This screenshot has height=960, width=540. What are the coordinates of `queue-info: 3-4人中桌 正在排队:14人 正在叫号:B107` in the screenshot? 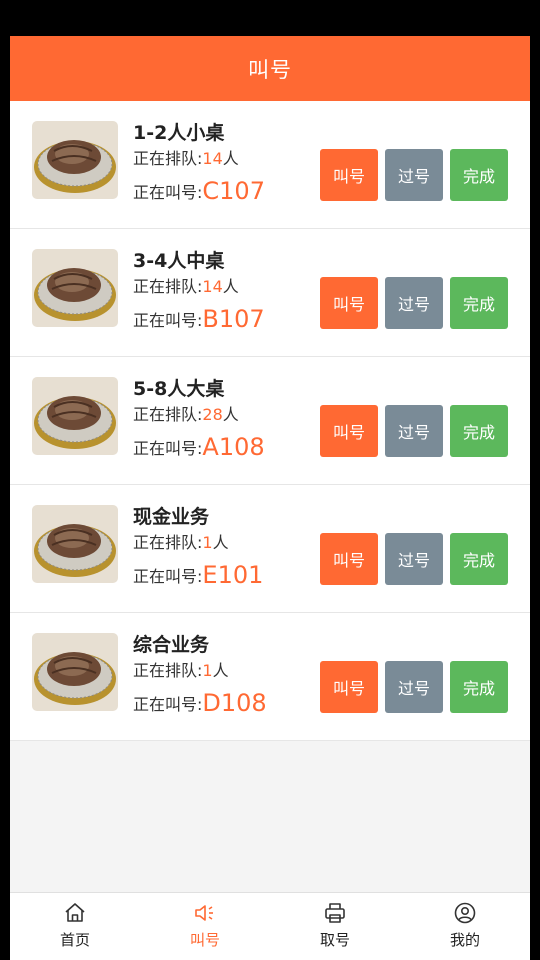 It's located at (199, 292).